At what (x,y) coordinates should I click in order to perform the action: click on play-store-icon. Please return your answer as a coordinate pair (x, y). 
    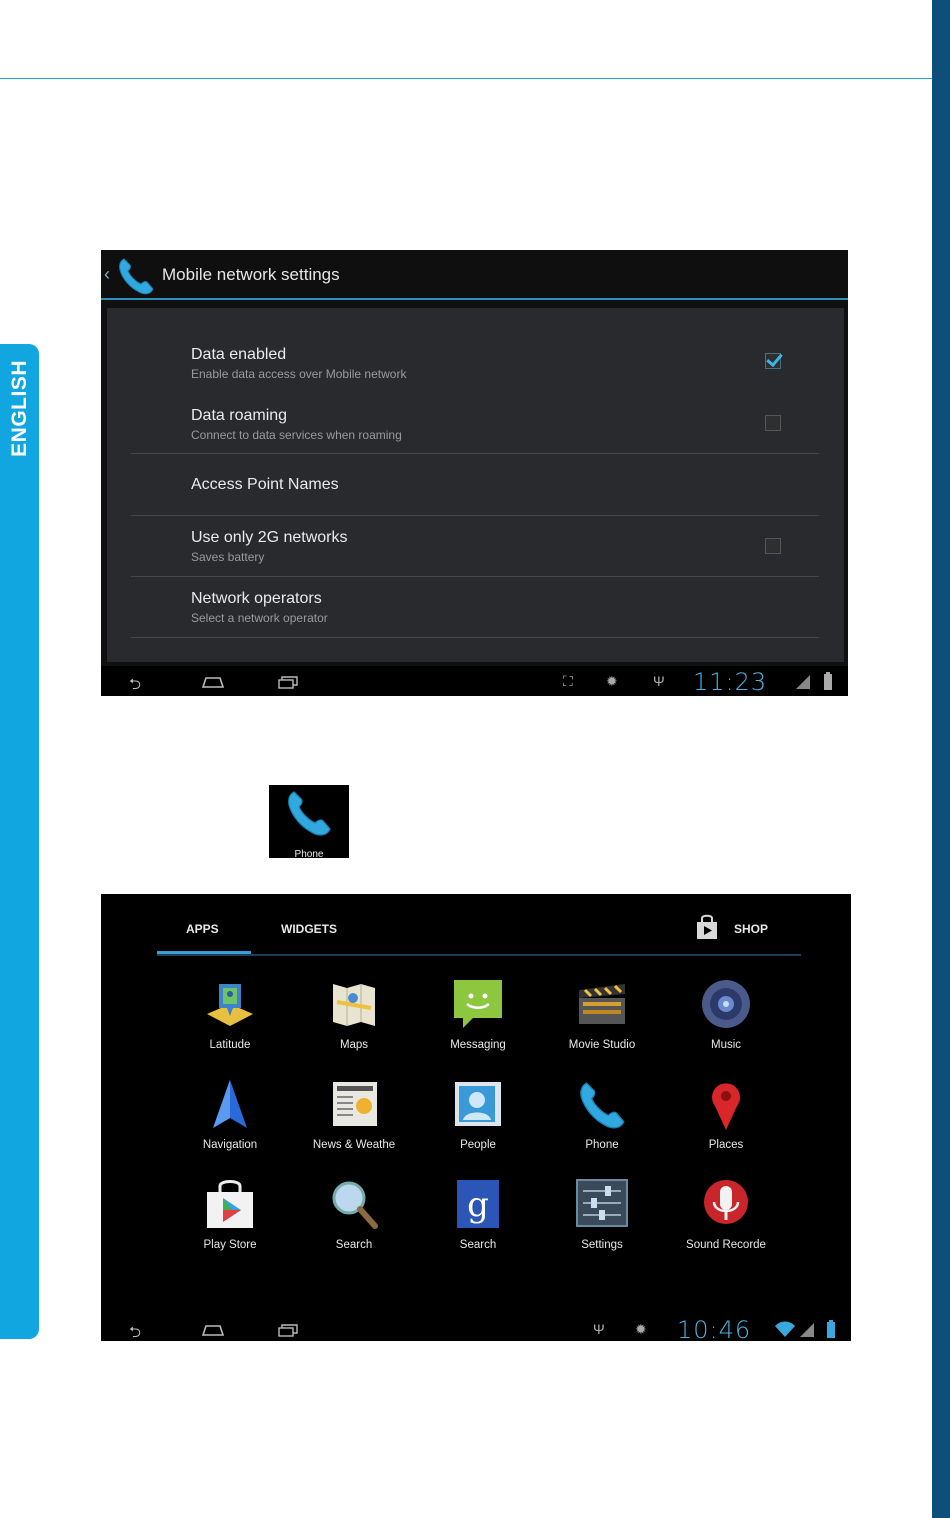
    Looking at the image, I should click on (230, 1204).